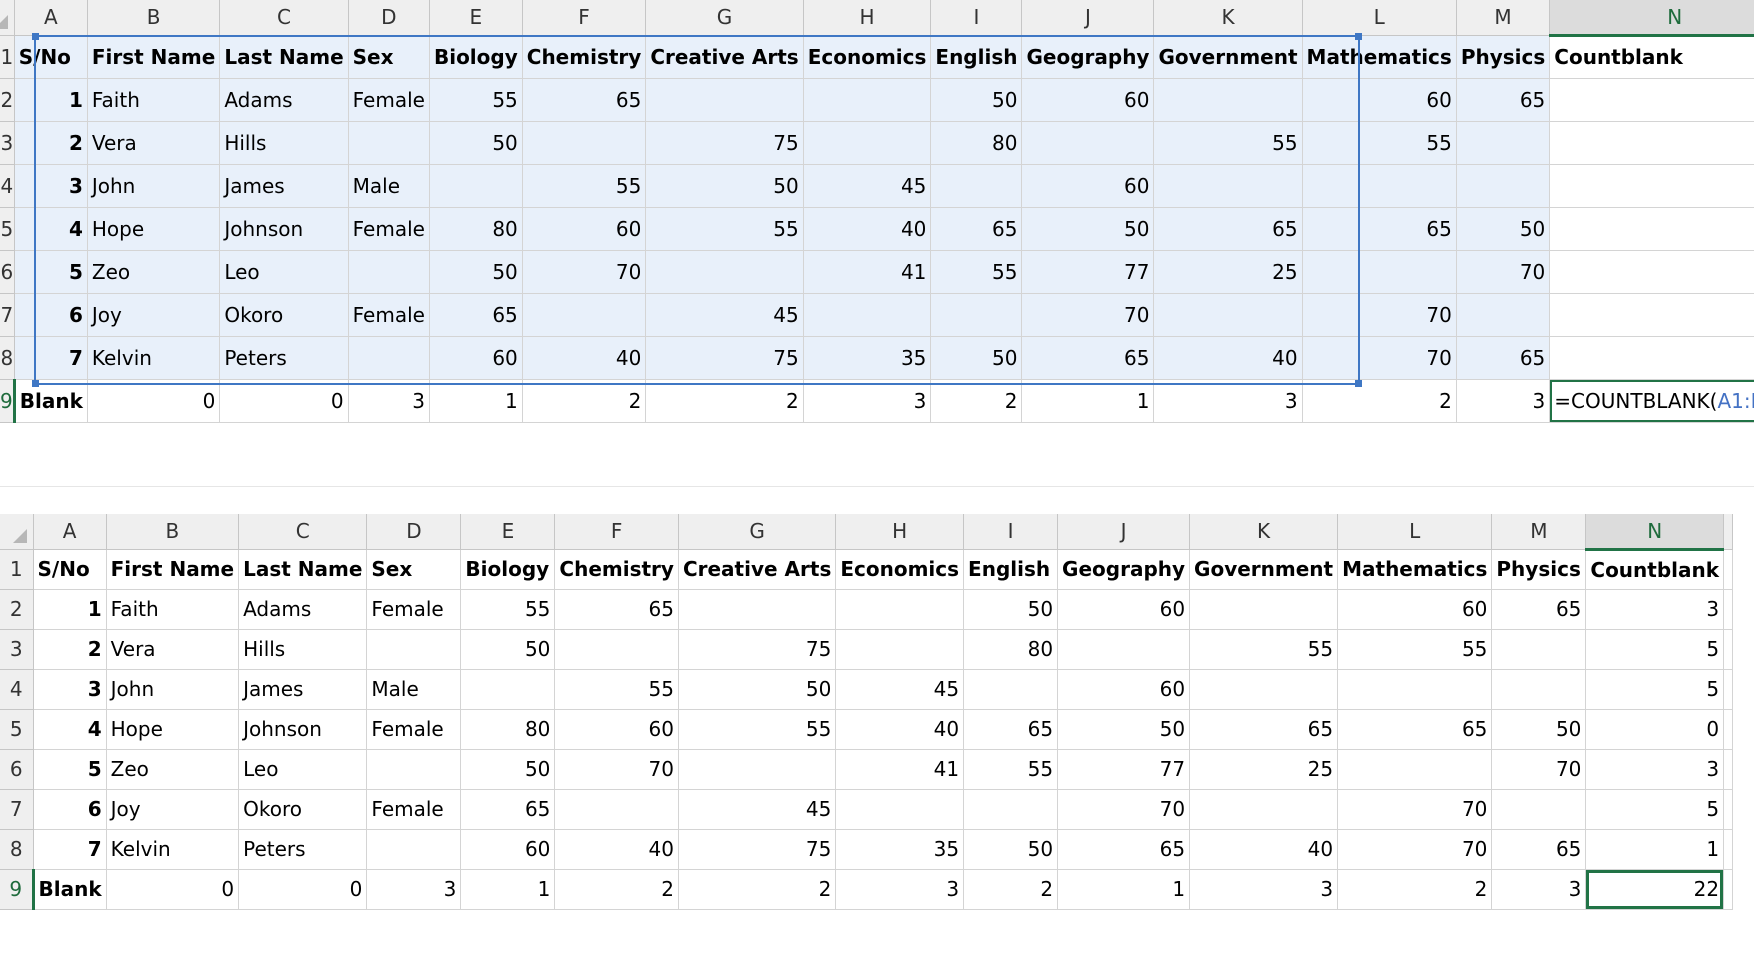 This screenshot has width=1754, height=980. Describe the element at coordinates (1655, 649) in the screenshot. I see `data-cell: 5` at that location.